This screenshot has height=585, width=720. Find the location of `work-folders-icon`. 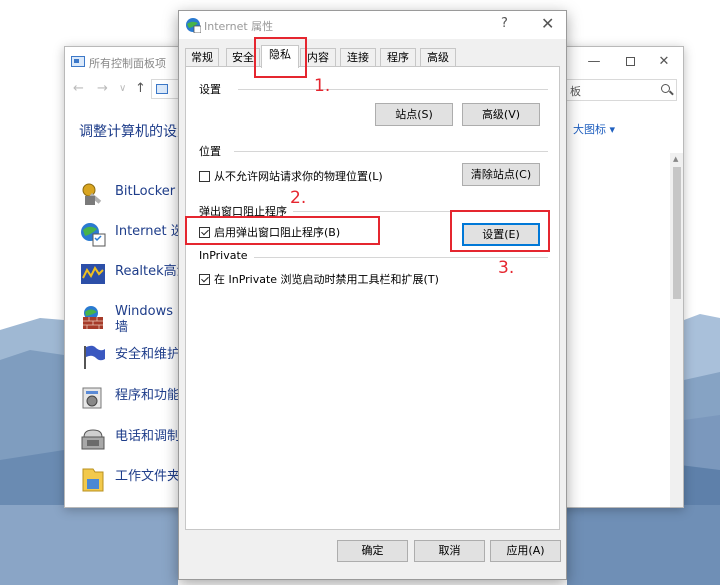

work-folders-icon is located at coordinates (93, 480).